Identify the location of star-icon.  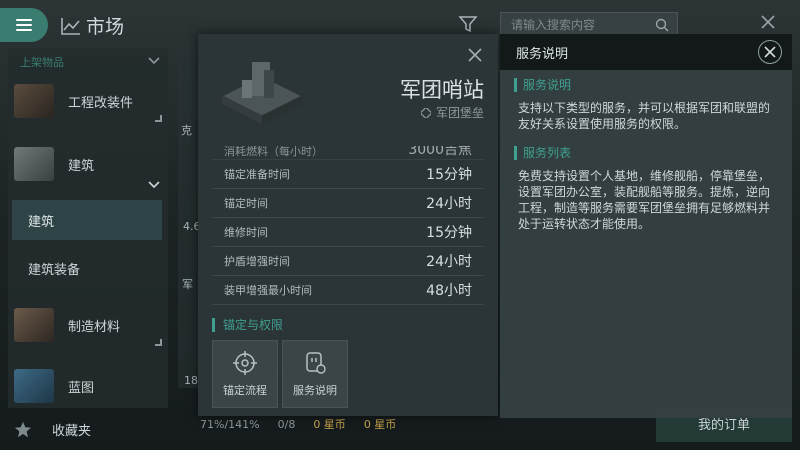
(23, 429).